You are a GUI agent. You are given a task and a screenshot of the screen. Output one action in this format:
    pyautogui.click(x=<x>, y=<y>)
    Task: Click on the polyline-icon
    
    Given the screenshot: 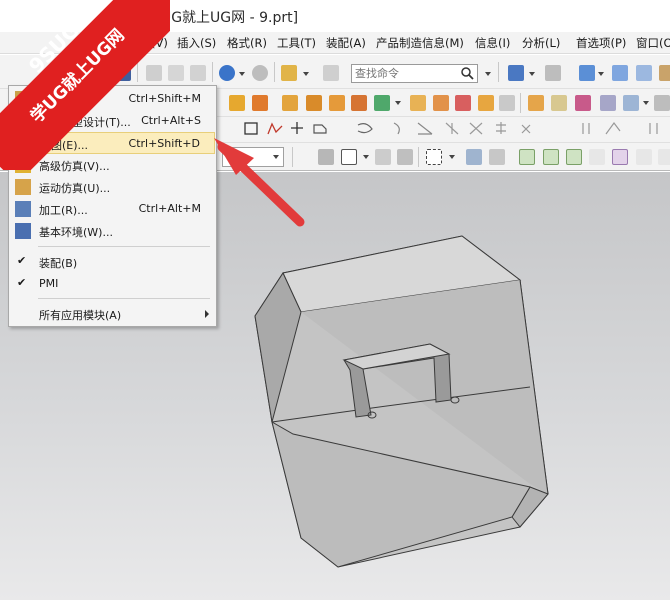 What is the action you would take?
    pyautogui.click(x=275, y=128)
    